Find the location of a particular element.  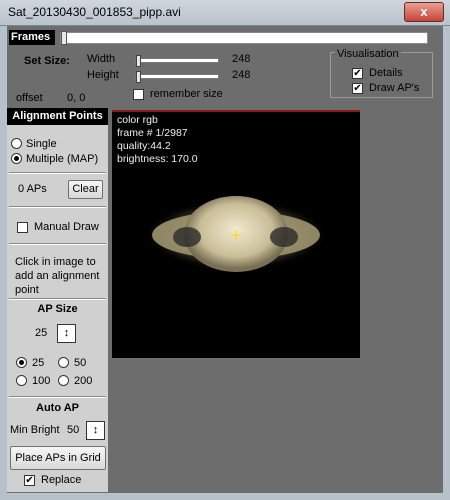

quality-text: quality:44.2 is located at coordinates (144, 146).